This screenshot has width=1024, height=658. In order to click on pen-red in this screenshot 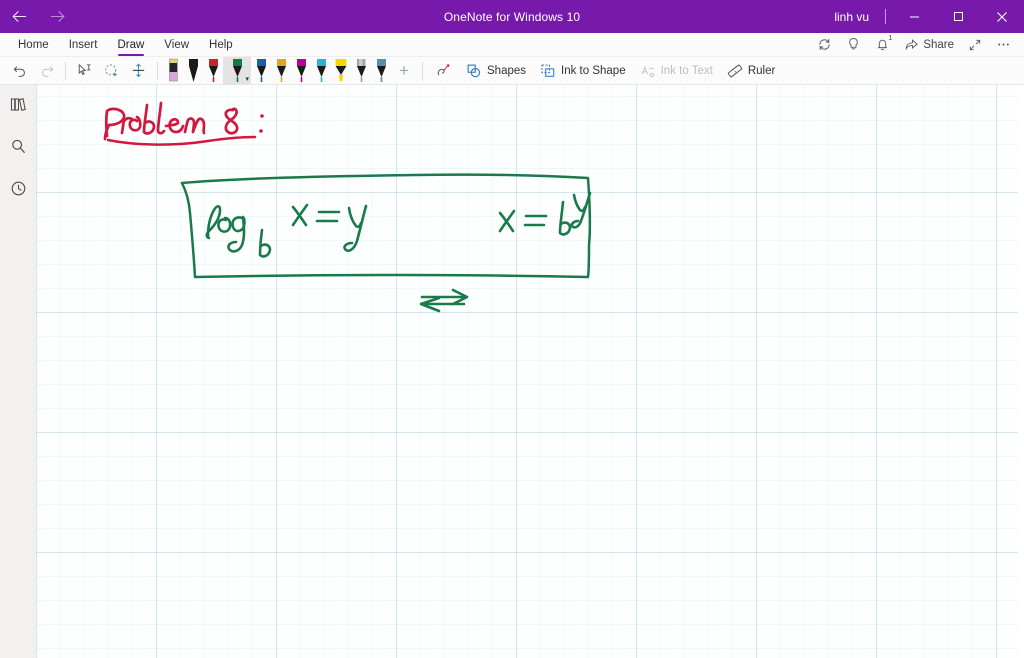, I will do `click(213, 71)`.